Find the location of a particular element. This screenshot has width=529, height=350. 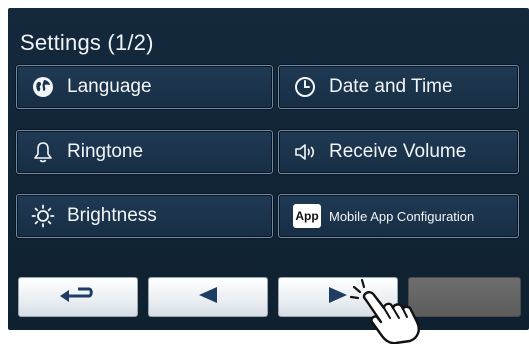

page-title: Settings (1/2) is located at coordinates (87, 42).